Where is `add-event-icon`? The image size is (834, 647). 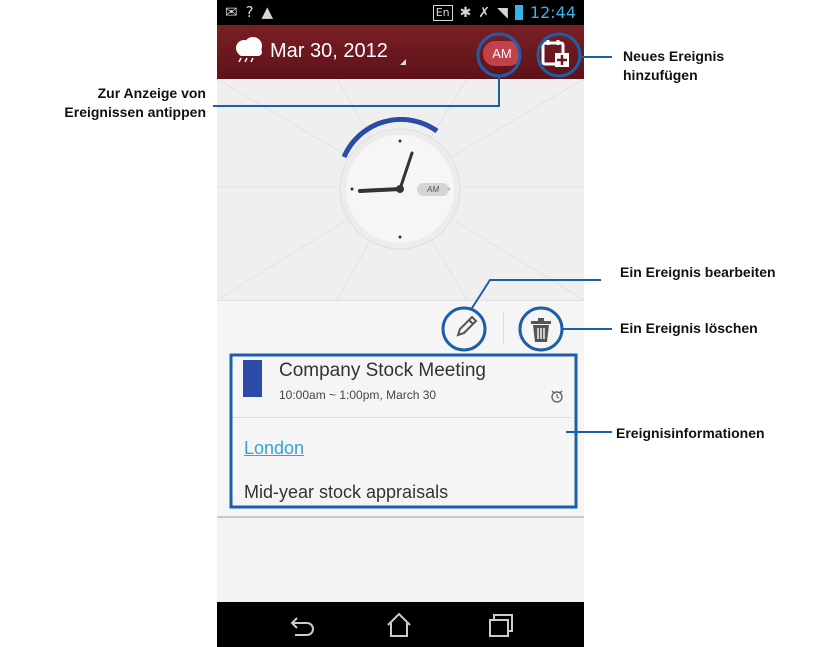
add-event-icon is located at coordinates (555, 53).